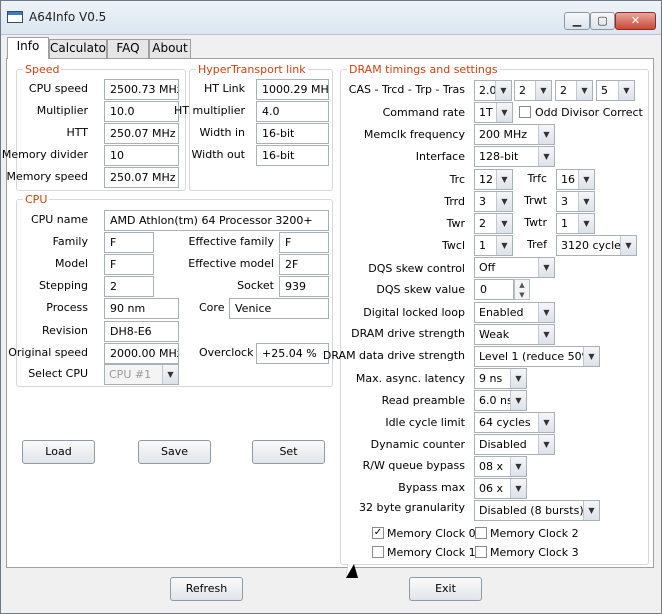 Image resolution: width=662 pixels, height=614 pixels. Describe the element at coordinates (577, 21) in the screenshot. I see `minimize-button: ▁` at that location.